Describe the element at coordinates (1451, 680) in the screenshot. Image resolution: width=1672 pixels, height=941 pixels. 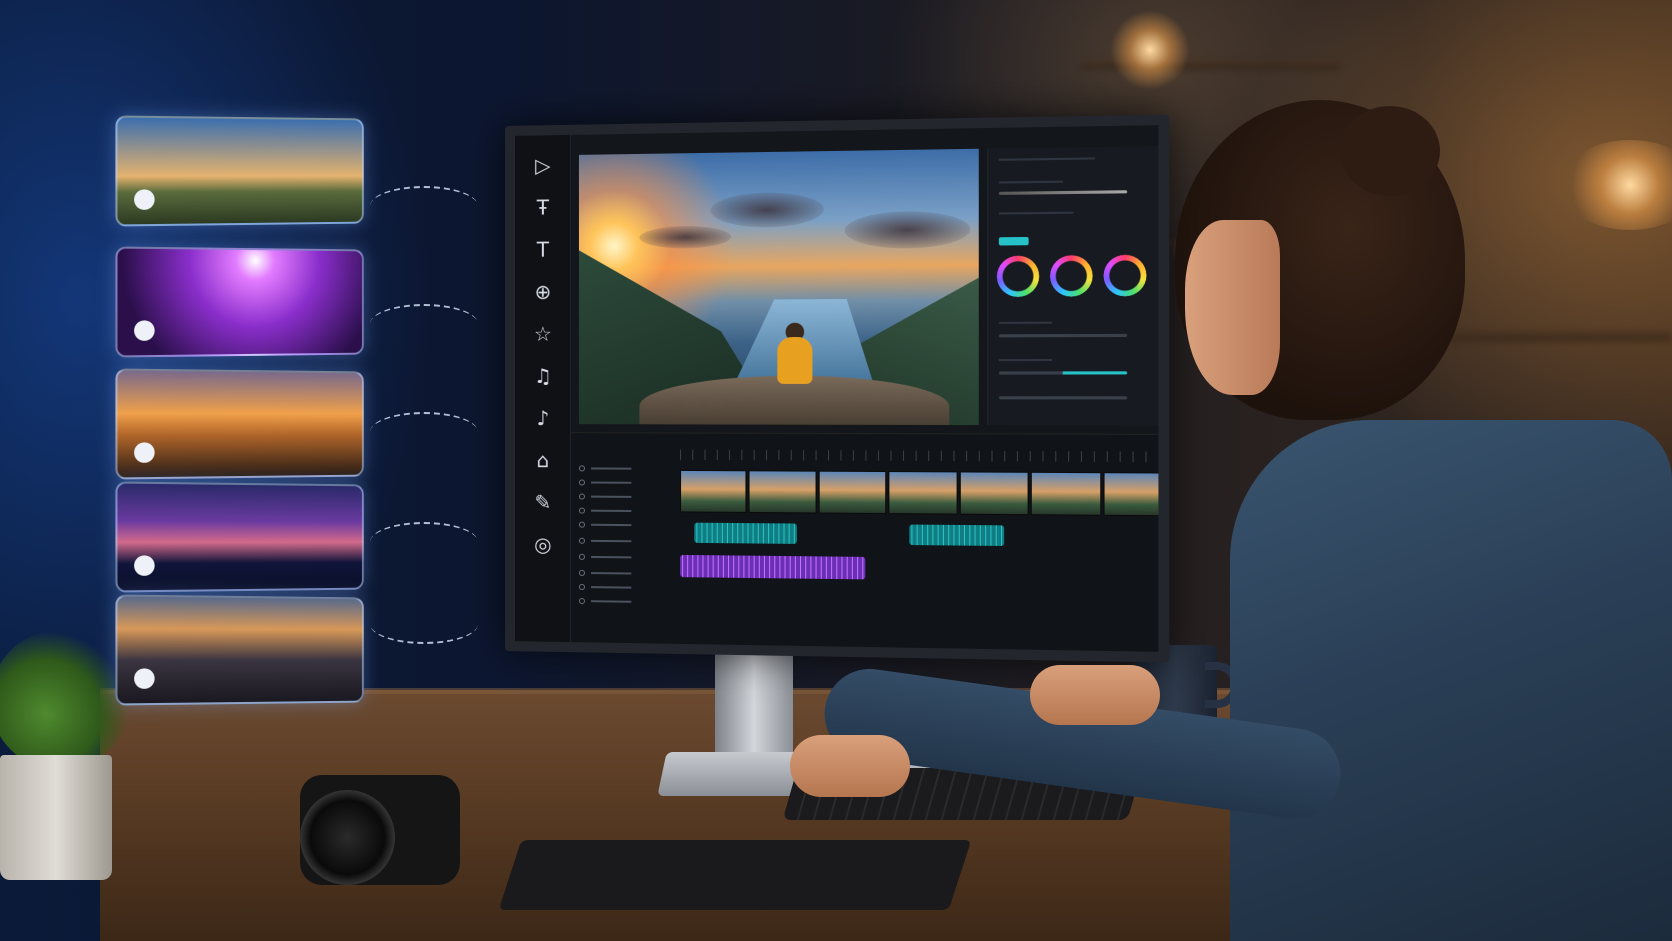
I see `person-torso` at that location.